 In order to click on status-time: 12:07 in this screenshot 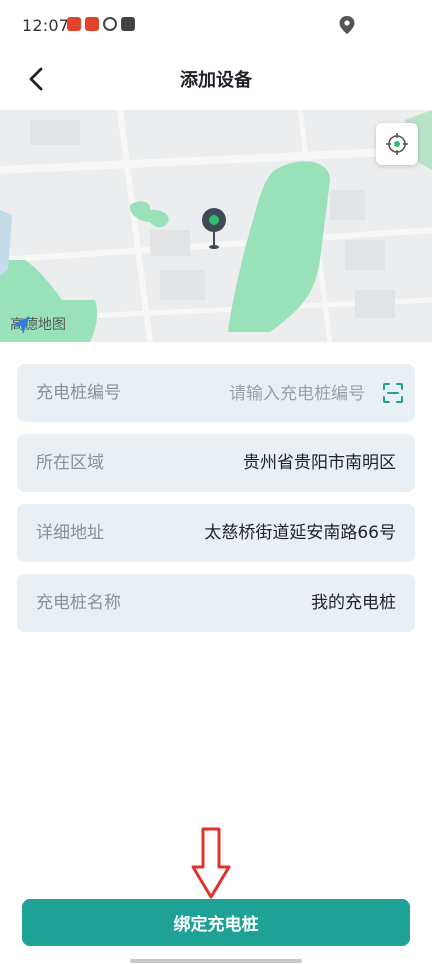, I will do `click(46, 25)`.